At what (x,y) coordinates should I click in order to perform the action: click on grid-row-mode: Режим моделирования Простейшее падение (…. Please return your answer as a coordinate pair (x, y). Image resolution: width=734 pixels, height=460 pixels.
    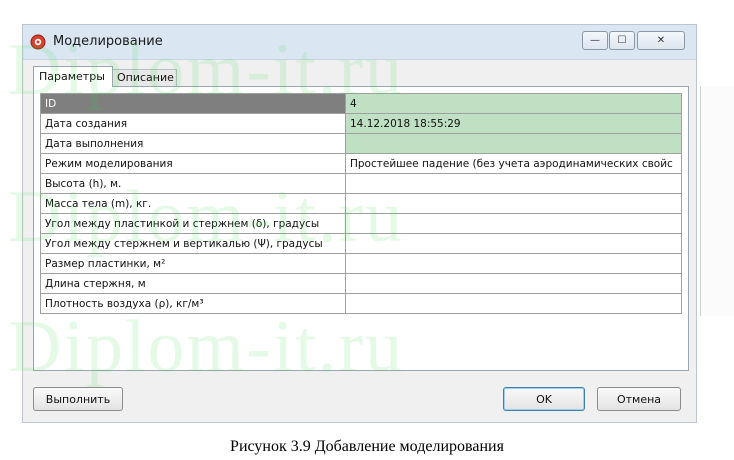
    Looking at the image, I should click on (361, 163).